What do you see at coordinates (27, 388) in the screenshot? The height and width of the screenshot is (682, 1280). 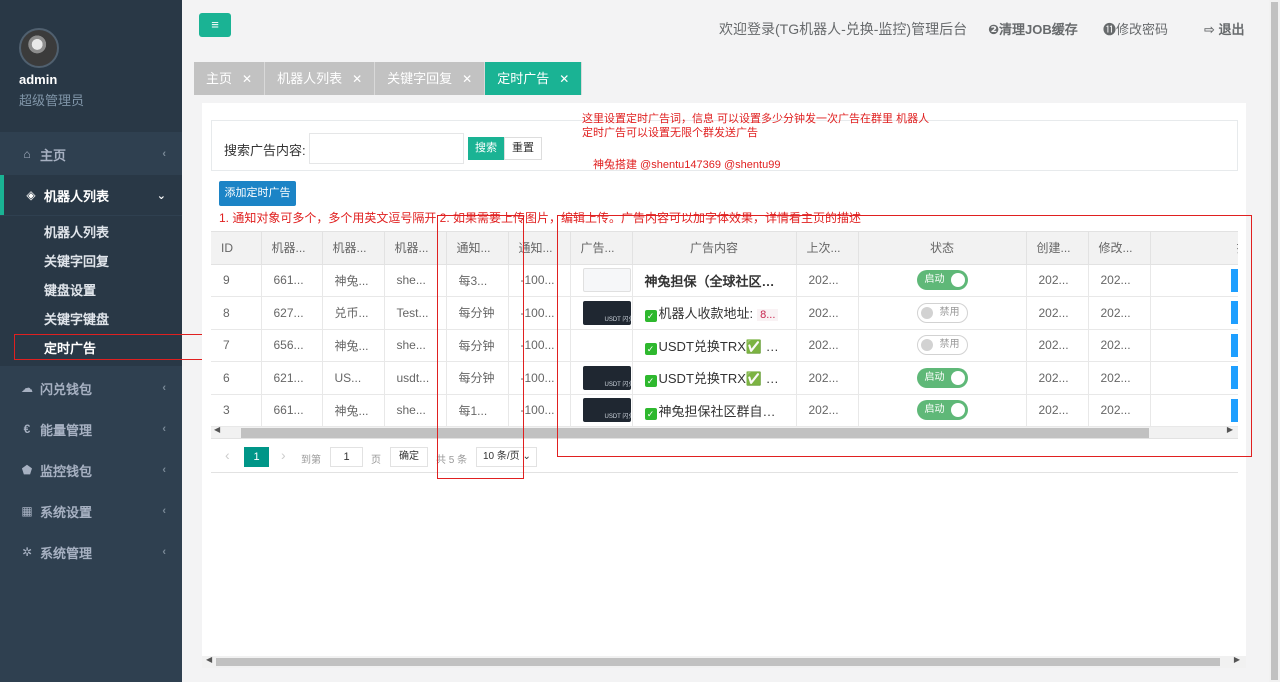 I see `cloud-icon: ☁` at bounding box center [27, 388].